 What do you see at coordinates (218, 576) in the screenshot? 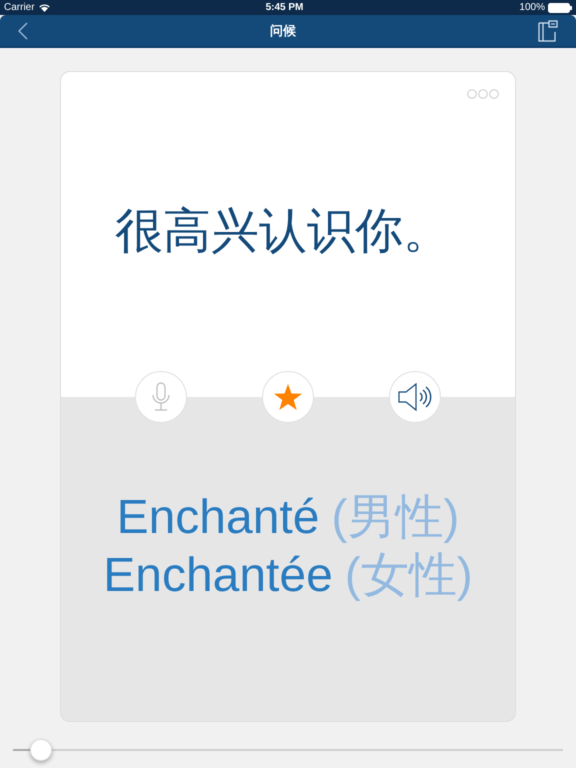
I see `translation-text: Enchantée` at bounding box center [218, 576].